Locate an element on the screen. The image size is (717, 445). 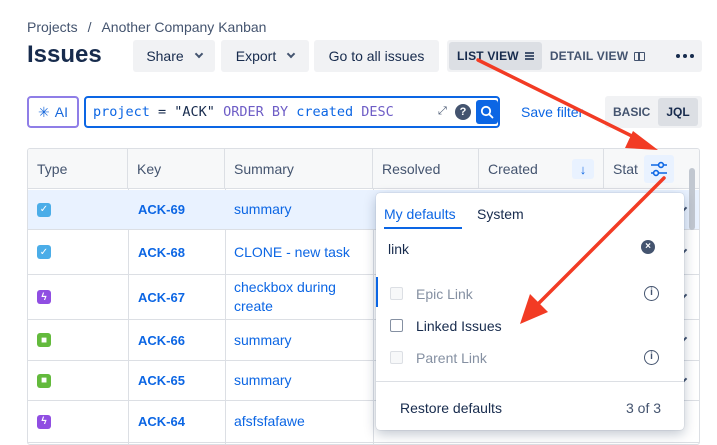
breadcrumb: Projects / Another Company Kanban is located at coordinates (146, 27).